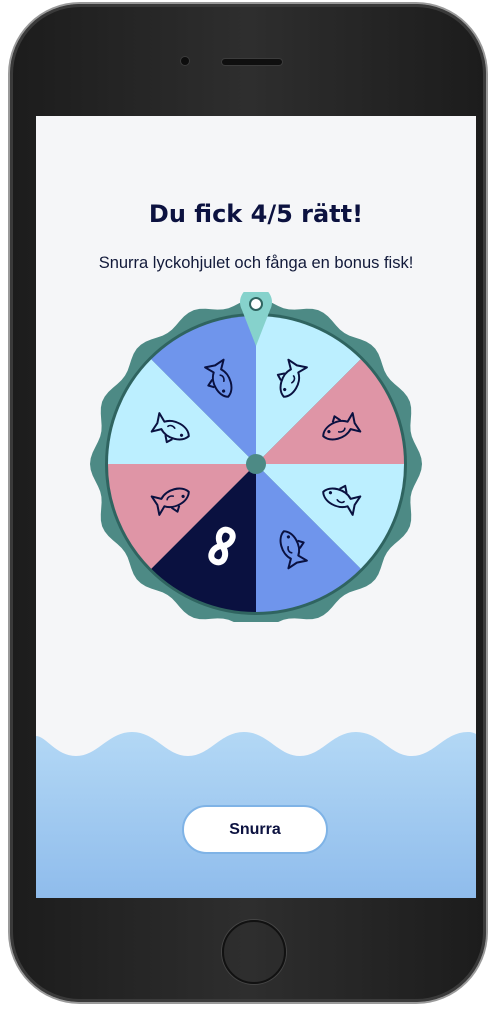 This screenshot has width=496, height=1009. I want to click on earpiece-speaker, so click(252, 62).